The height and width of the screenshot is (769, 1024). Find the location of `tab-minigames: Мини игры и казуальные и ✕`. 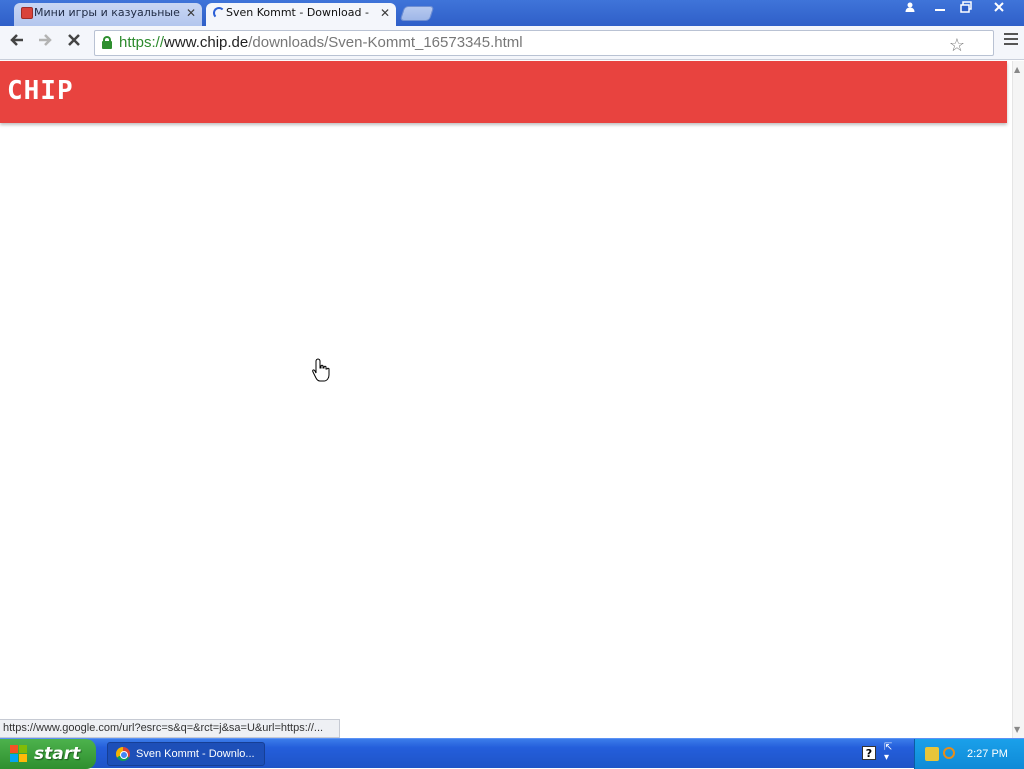

tab-minigames: Мини игры и казуальные и ✕ is located at coordinates (108, 14).